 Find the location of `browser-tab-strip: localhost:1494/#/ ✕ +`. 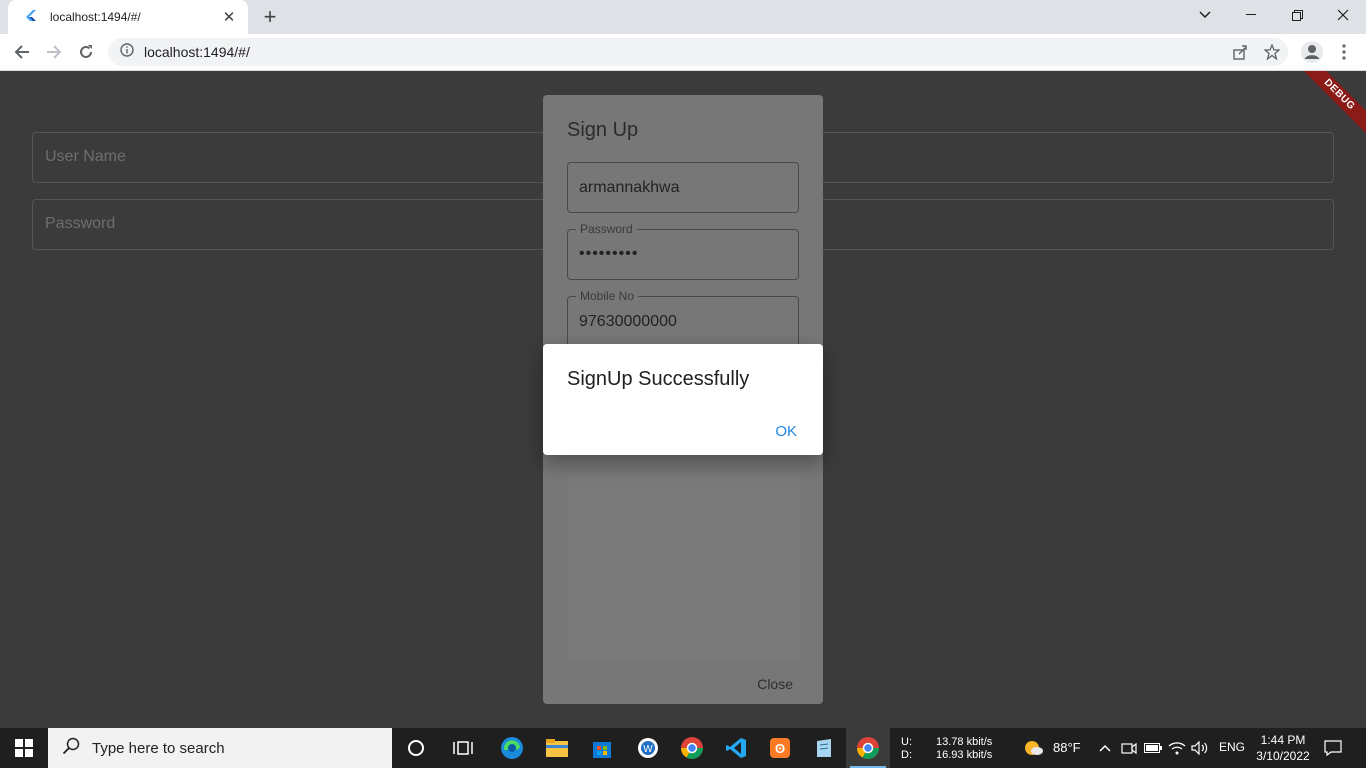

browser-tab-strip: localhost:1494/#/ ✕ + is located at coordinates (683, 17).